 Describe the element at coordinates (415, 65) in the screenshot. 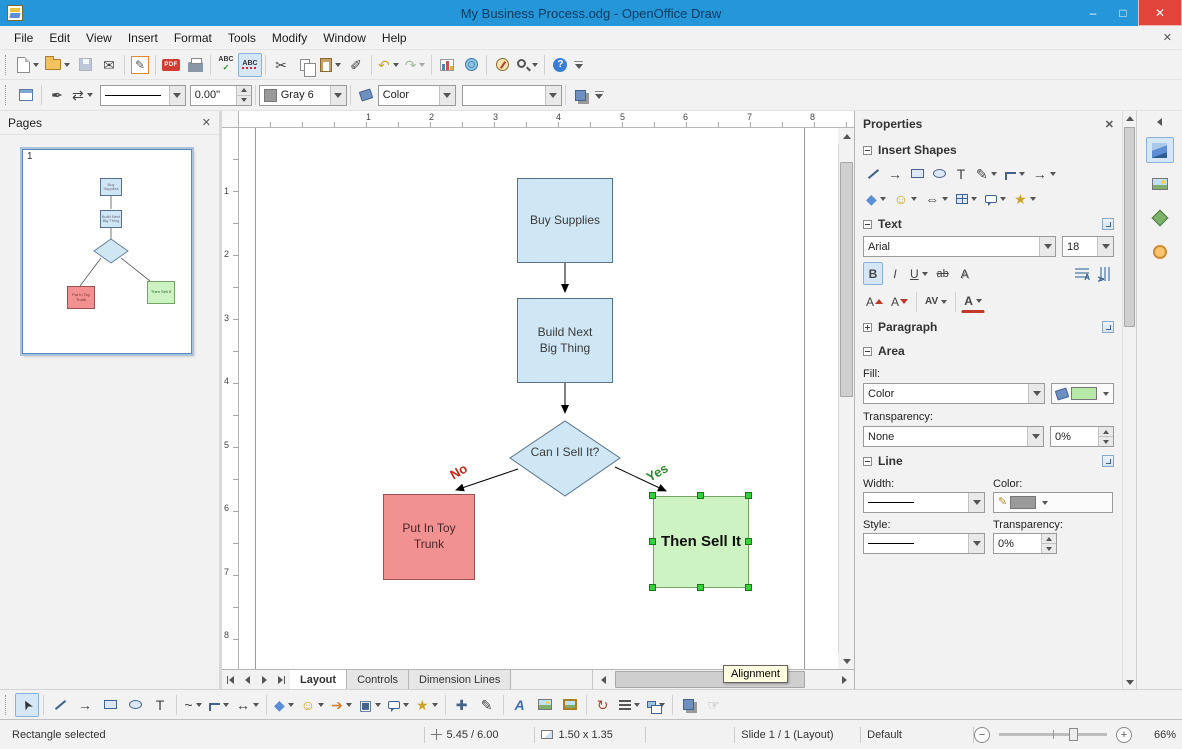

I see `redo-button: ↷` at that location.